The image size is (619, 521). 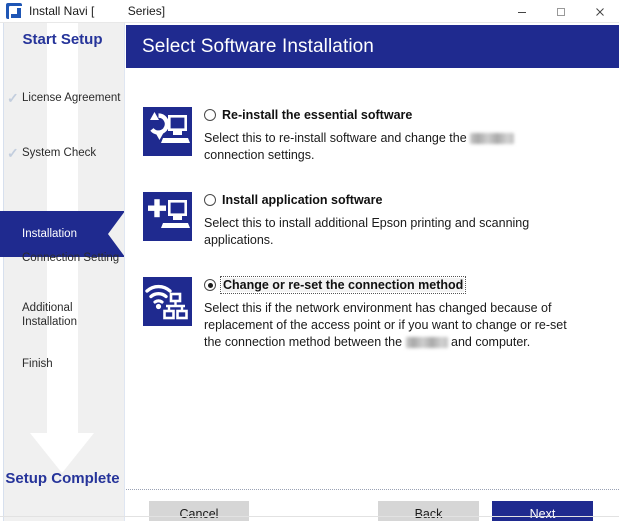 What do you see at coordinates (258, 46) in the screenshot?
I see `page-title: Select Software Installation` at bounding box center [258, 46].